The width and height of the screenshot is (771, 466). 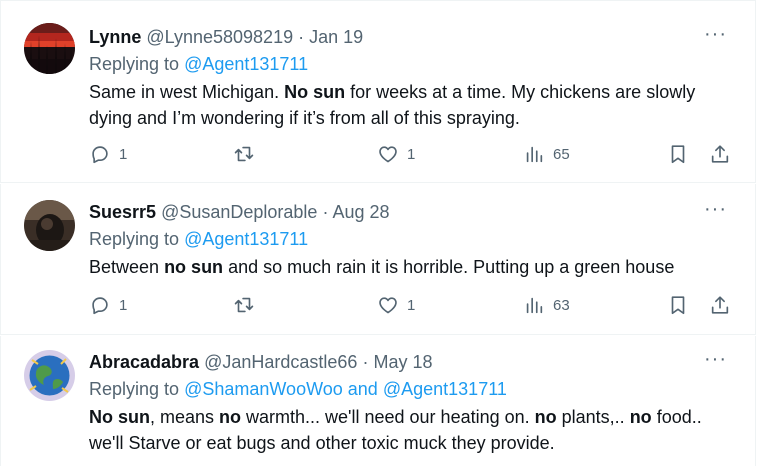 I want to click on display-name: Abracadabra, so click(x=144, y=362).